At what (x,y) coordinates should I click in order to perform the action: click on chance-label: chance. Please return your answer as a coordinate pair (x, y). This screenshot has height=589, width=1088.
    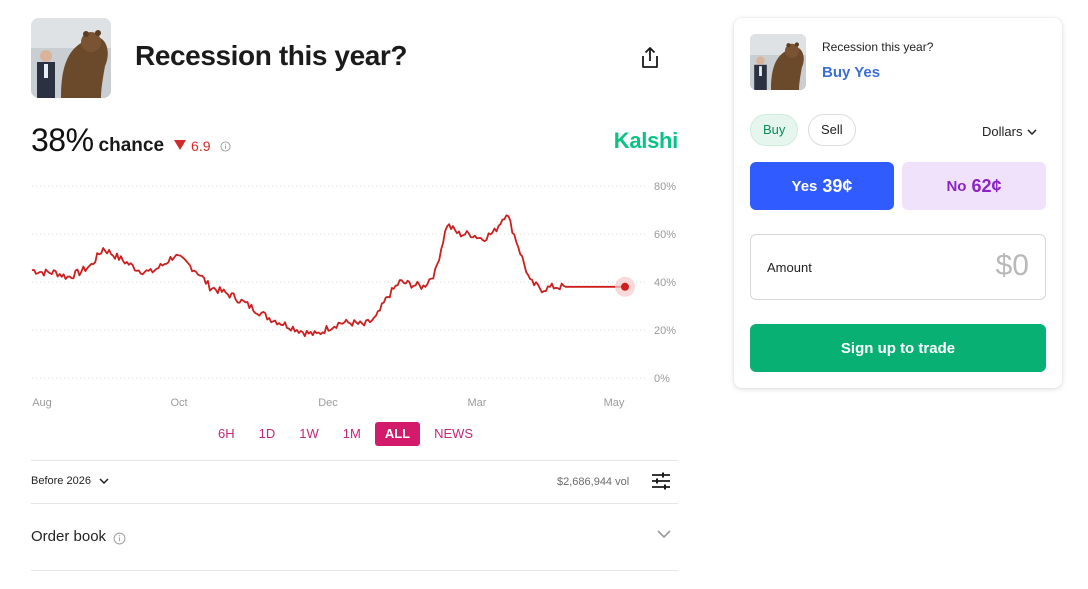
    Looking at the image, I should click on (131, 145).